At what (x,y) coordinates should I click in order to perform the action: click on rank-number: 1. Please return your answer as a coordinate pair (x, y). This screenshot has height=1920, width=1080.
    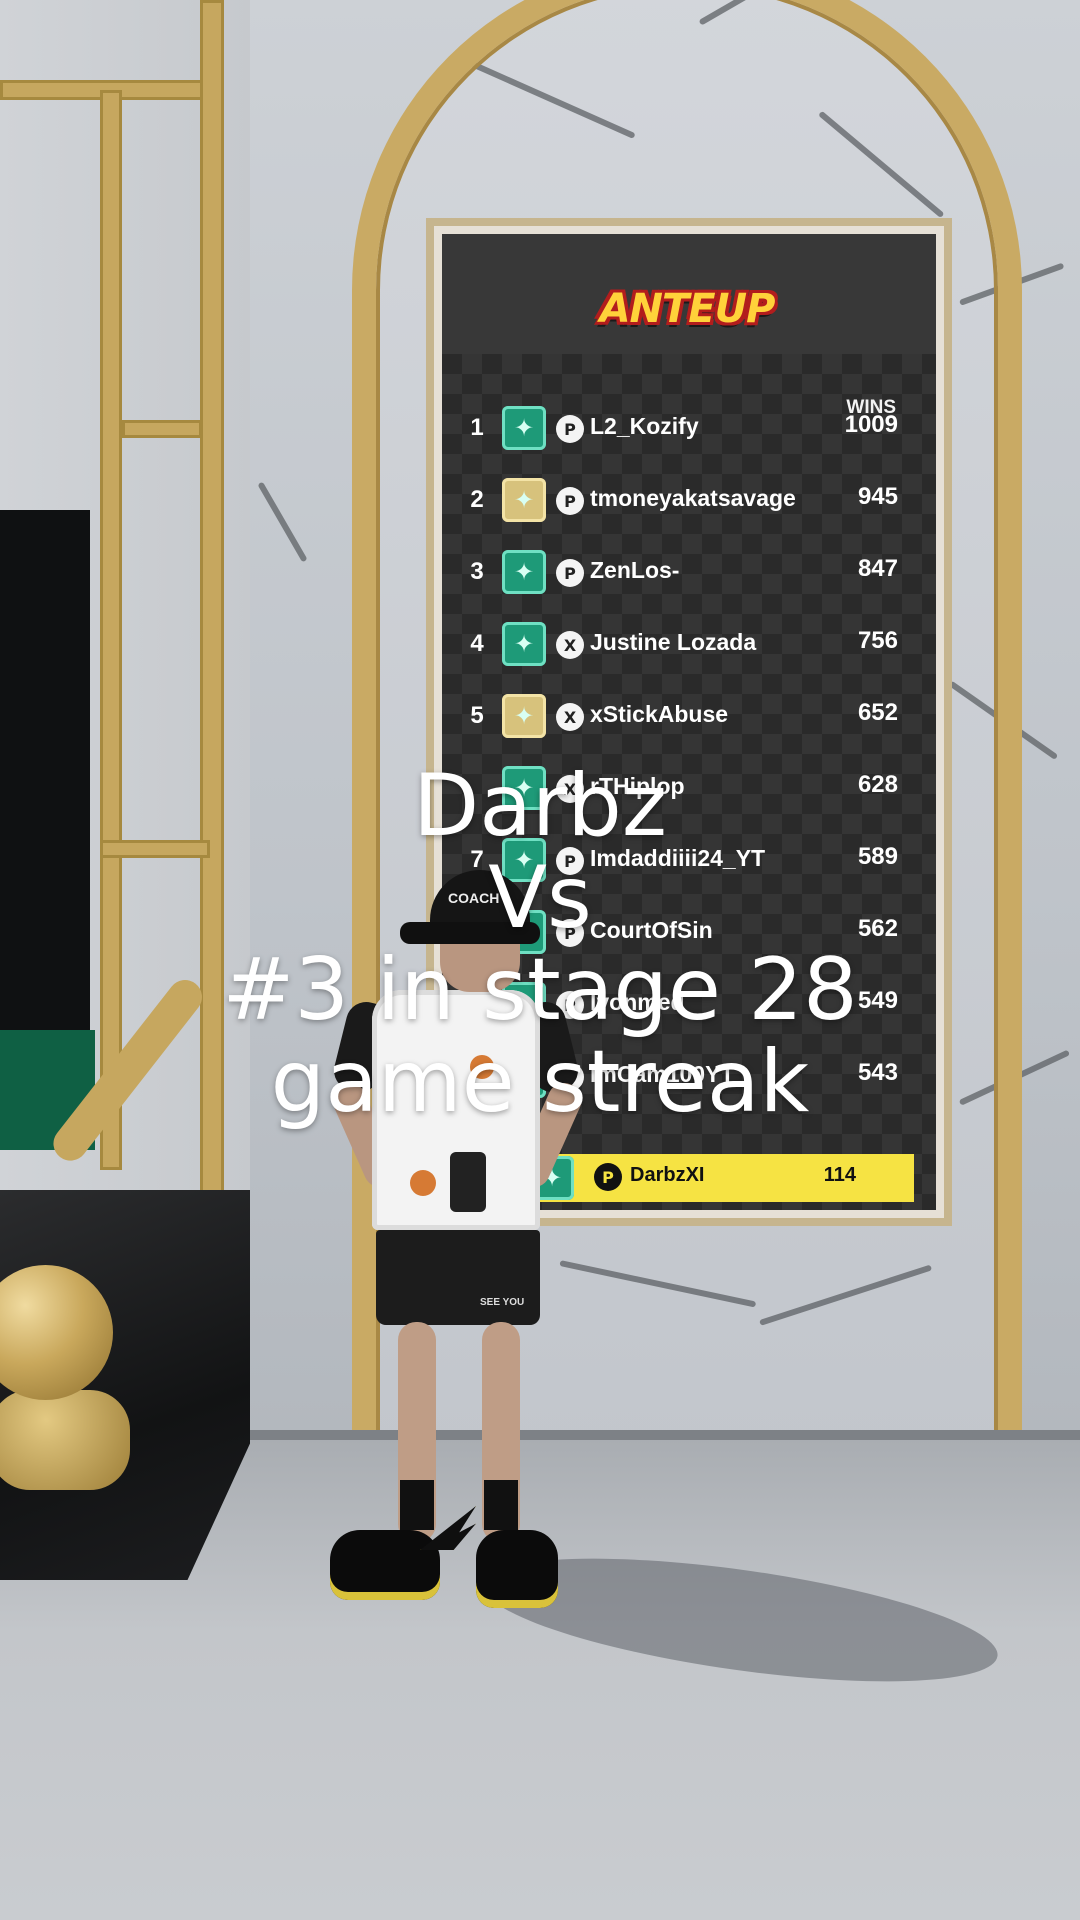
    Looking at the image, I should click on (477, 427).